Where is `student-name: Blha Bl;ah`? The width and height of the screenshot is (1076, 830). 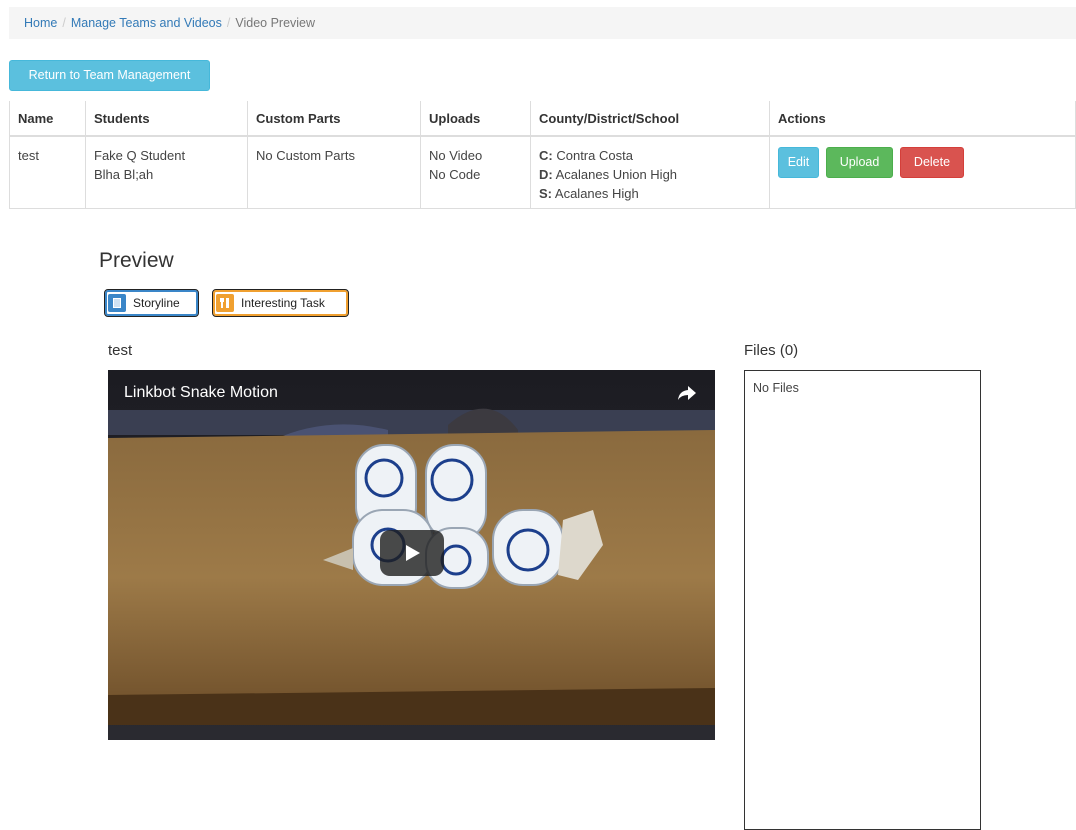
student-name: Blha Bl;ah is located at coordinates (124, 174).